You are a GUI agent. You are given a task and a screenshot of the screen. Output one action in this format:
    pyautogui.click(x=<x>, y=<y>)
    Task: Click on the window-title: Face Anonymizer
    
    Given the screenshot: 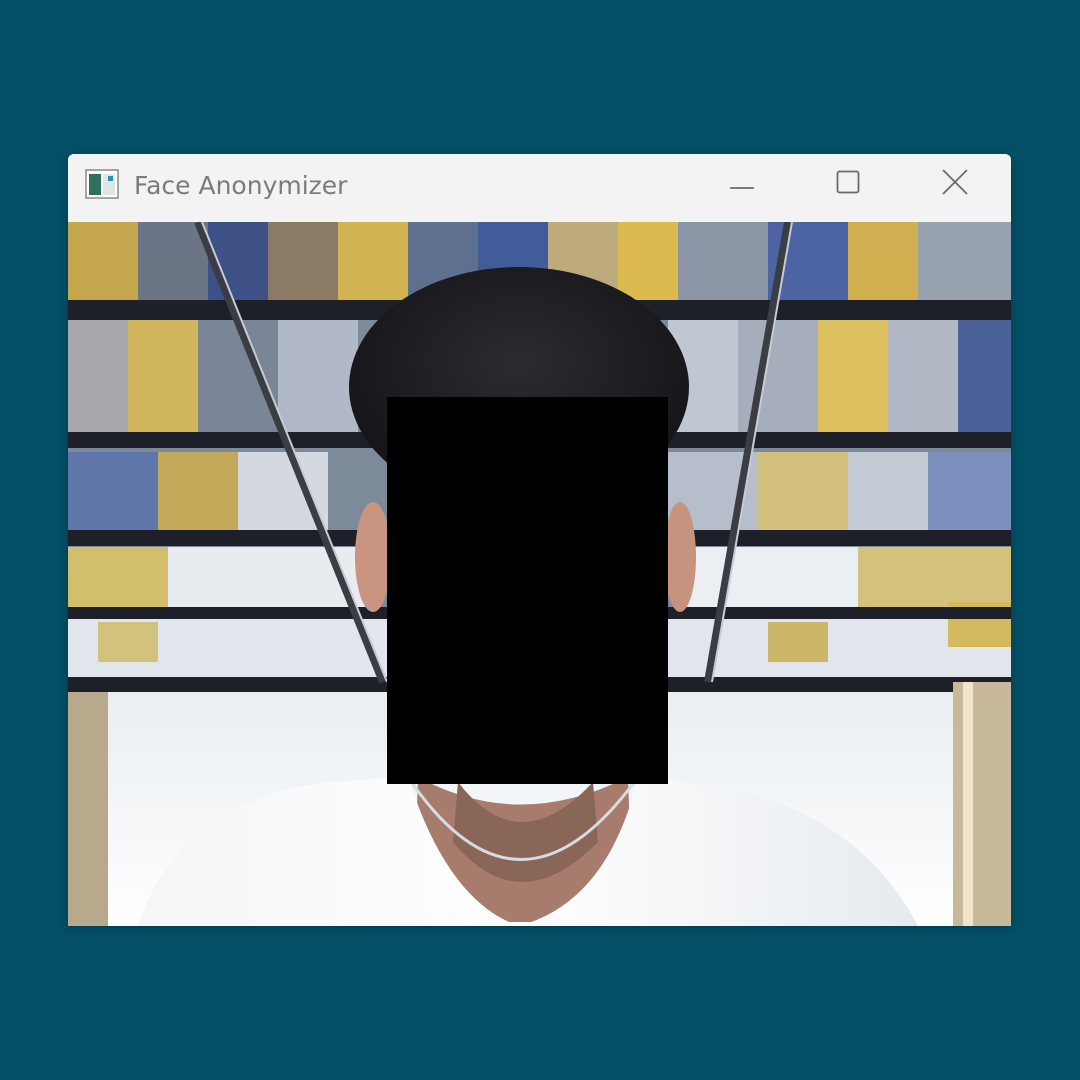 What is the action you would take?
    pyautogui.click(x=241, y=185)
    